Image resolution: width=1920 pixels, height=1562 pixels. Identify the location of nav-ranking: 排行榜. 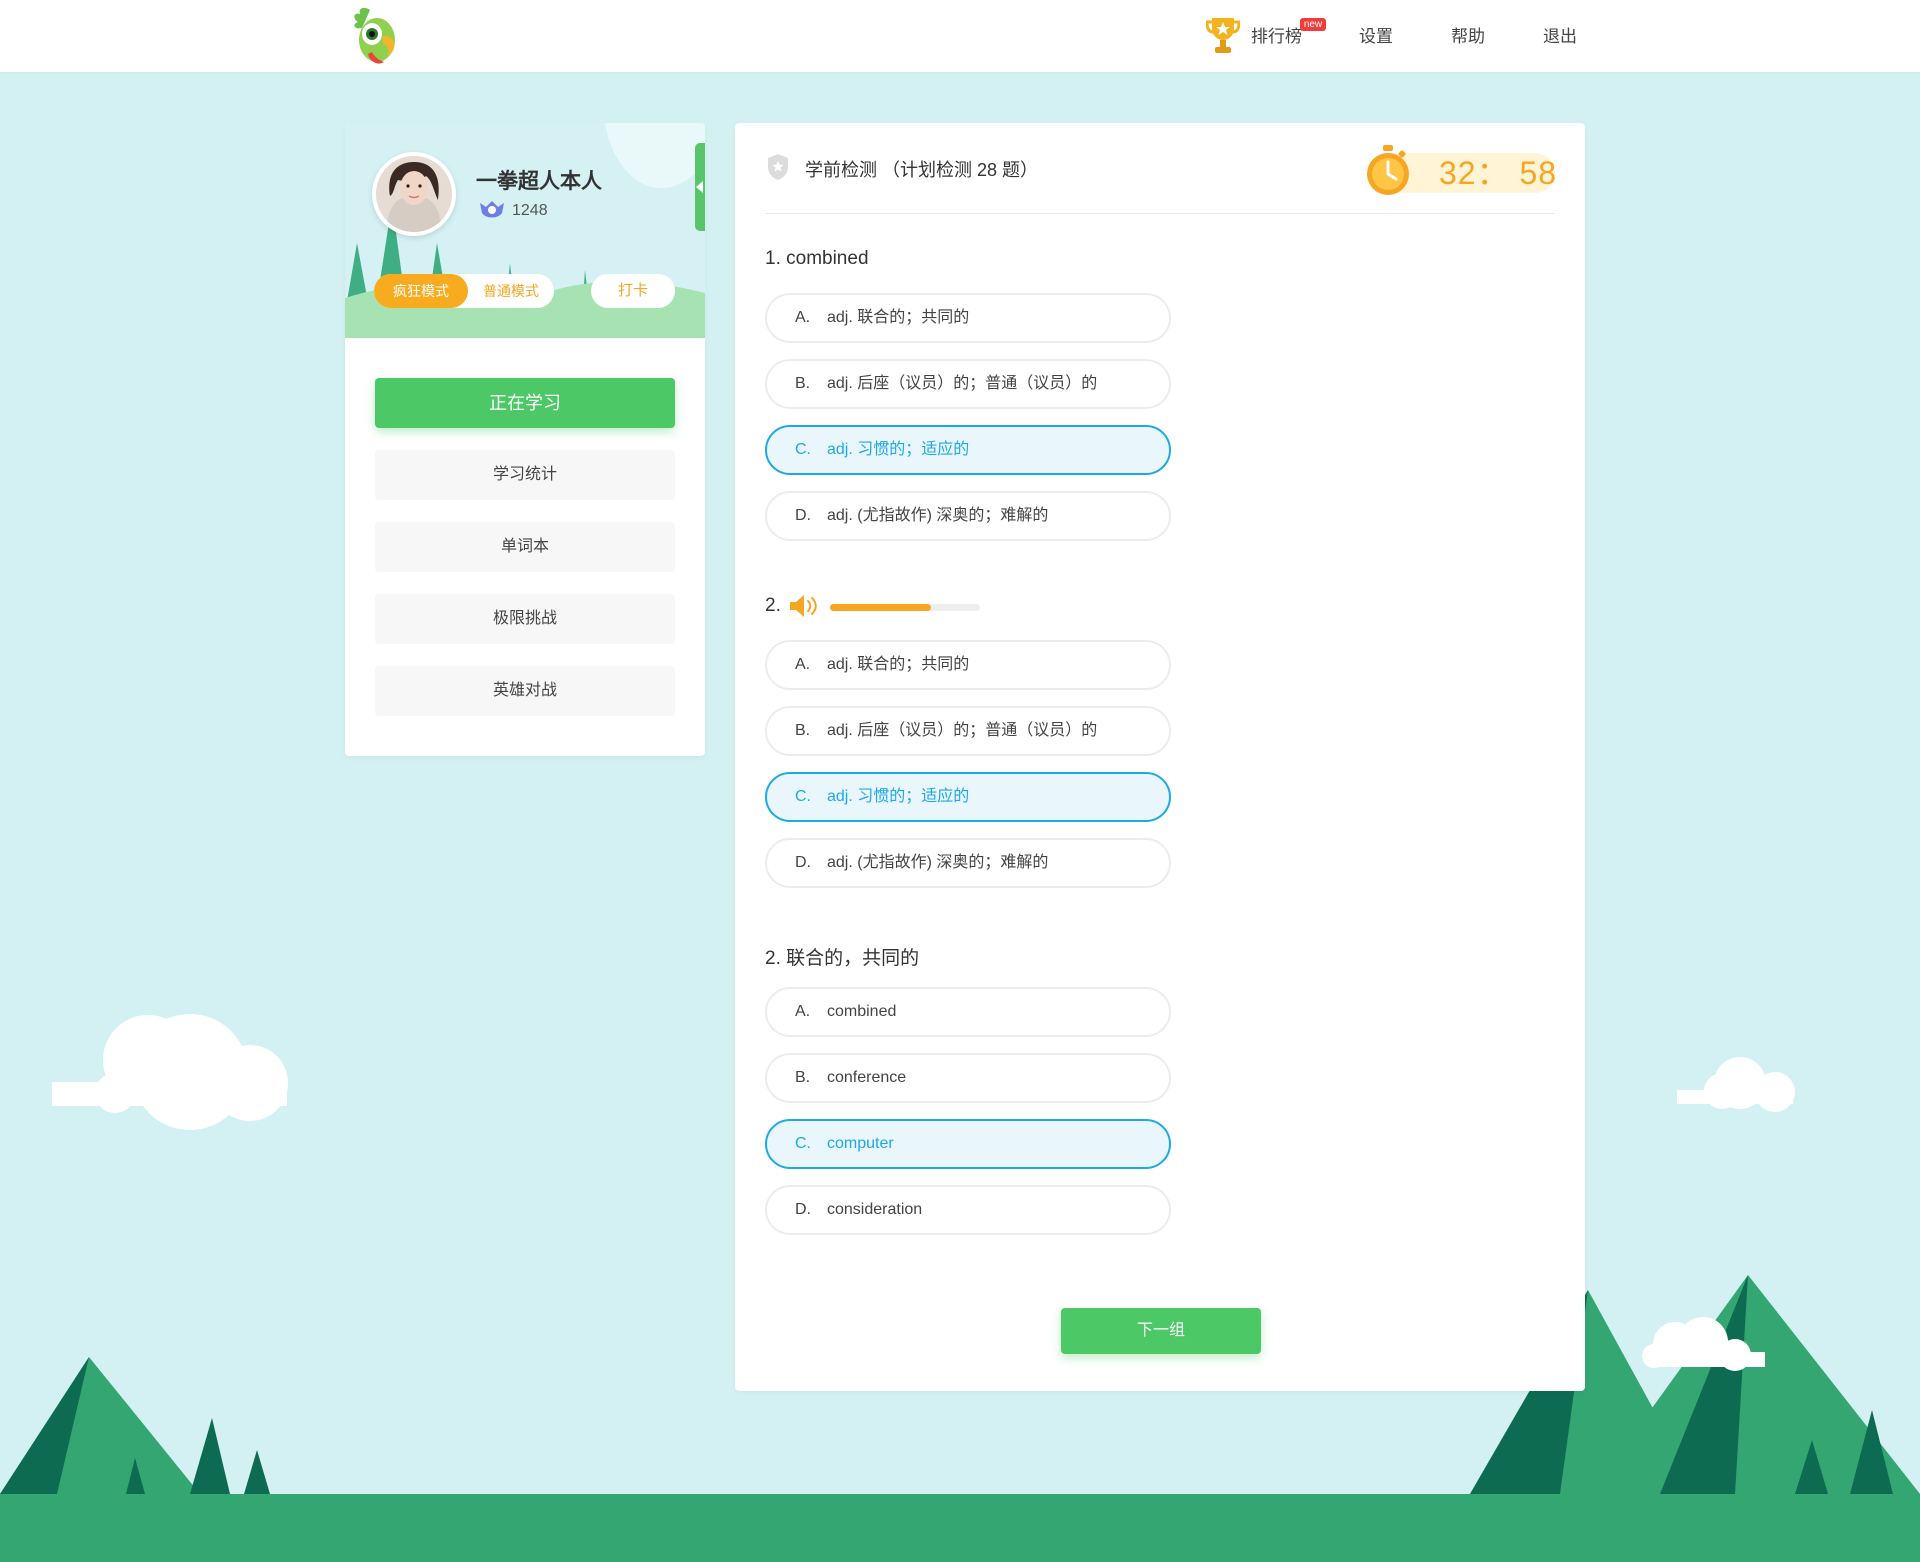
(1276, 37).